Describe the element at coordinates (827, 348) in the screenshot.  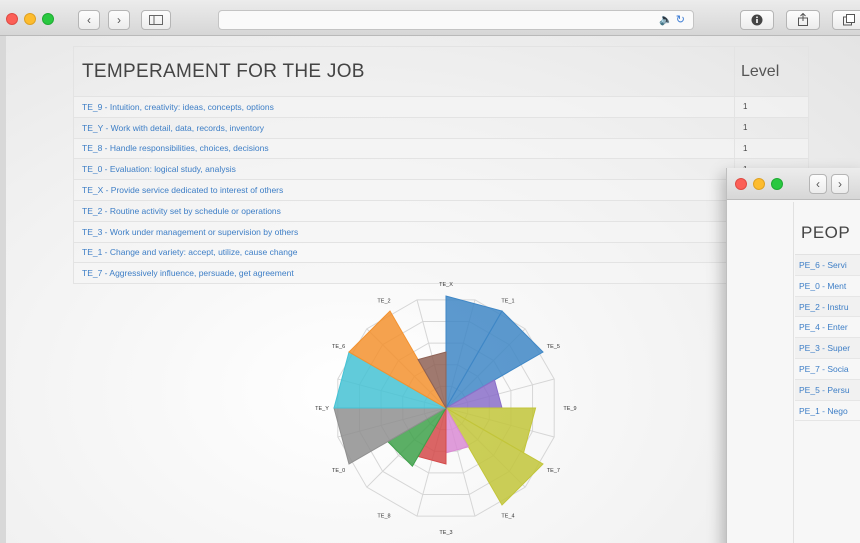
I see `people-list-item: PE_3 - Super` at that location.